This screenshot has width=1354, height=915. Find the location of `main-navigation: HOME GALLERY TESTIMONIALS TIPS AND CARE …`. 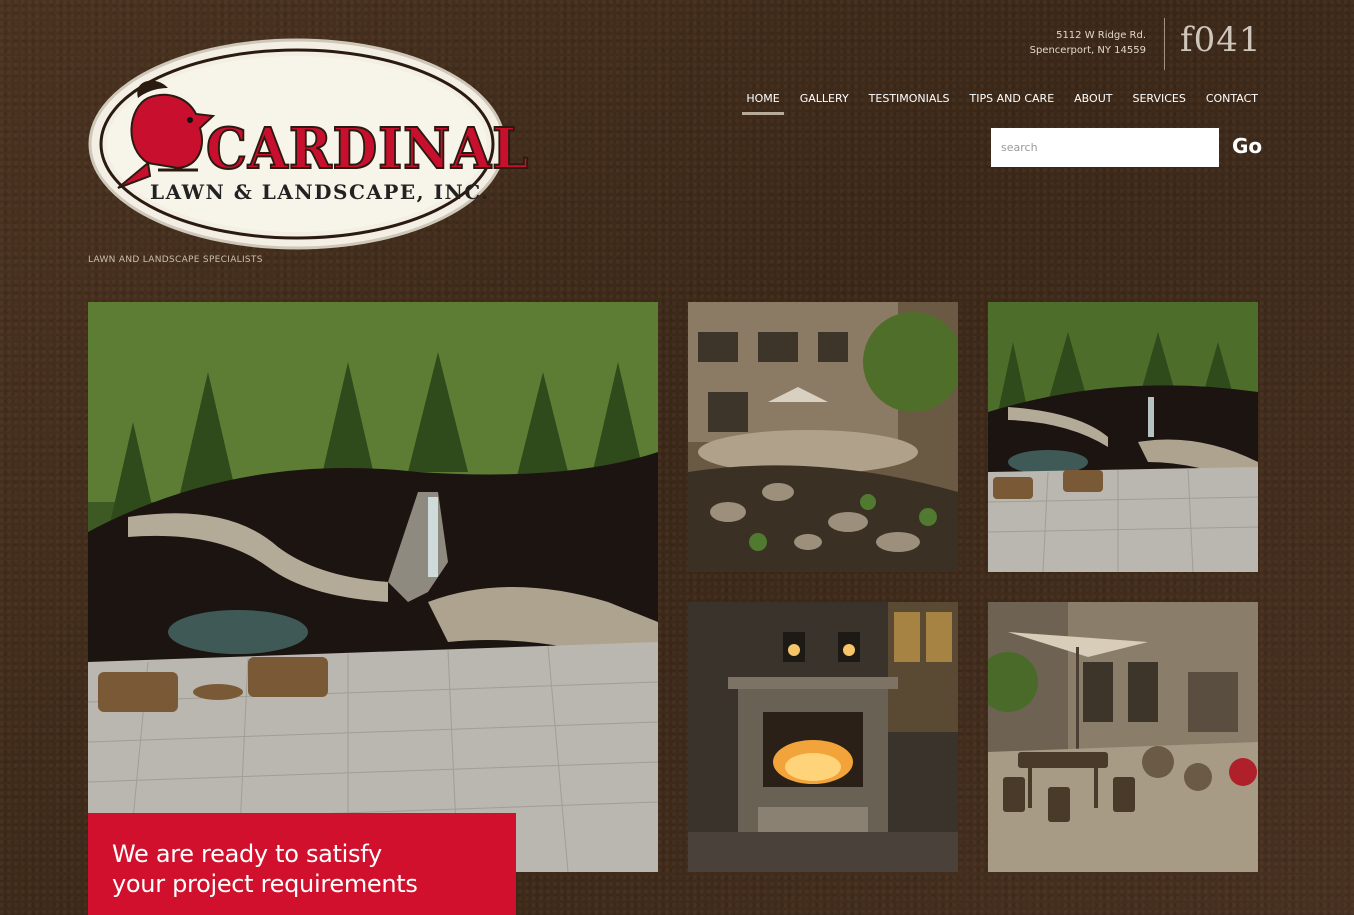

main-navigation: HOME GALLERY TESTIMONIALS TIPS AND CARE … is located at coordinates (997, 102).